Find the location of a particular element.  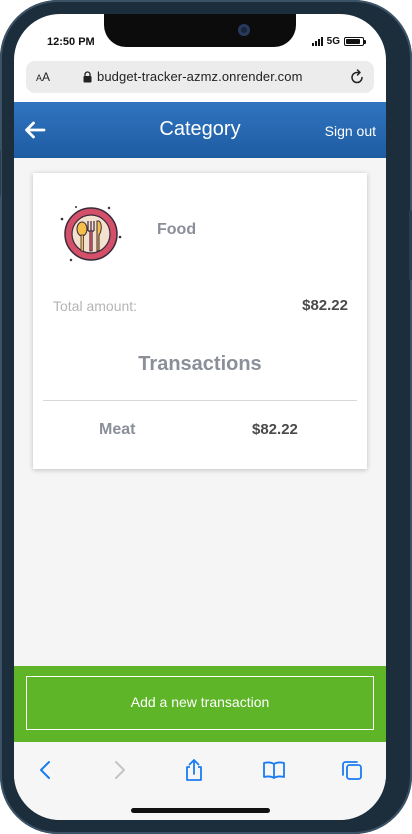

status-time: 12:50 PM is located at coordinates (71, 42).